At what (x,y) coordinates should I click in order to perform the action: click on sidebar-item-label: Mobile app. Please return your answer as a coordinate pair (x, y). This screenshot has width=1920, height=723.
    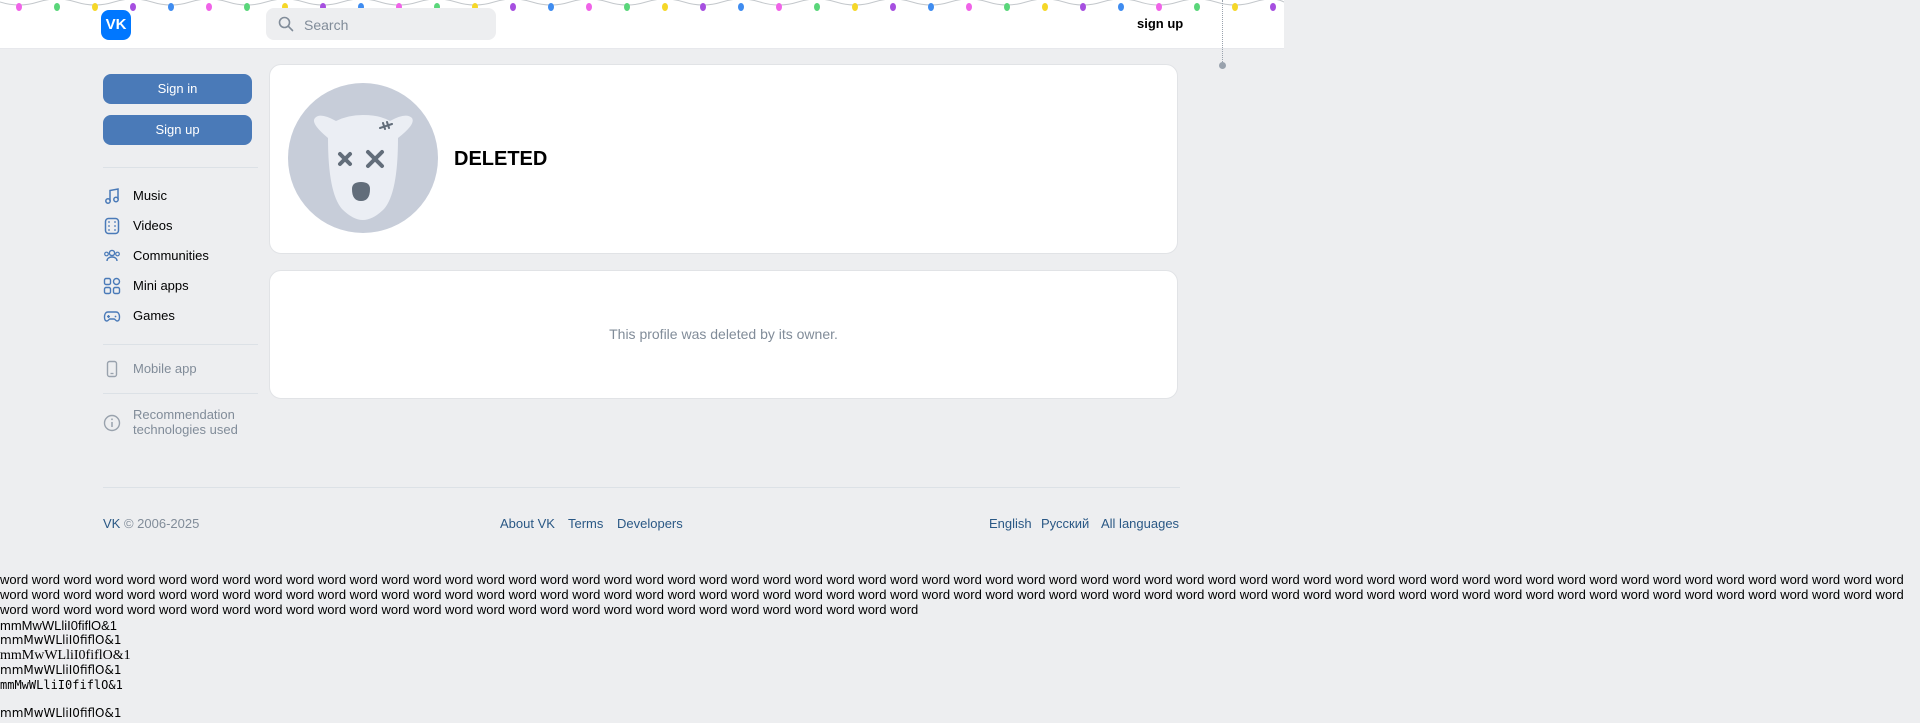
    Looking at the image, I should click on (165, 368).